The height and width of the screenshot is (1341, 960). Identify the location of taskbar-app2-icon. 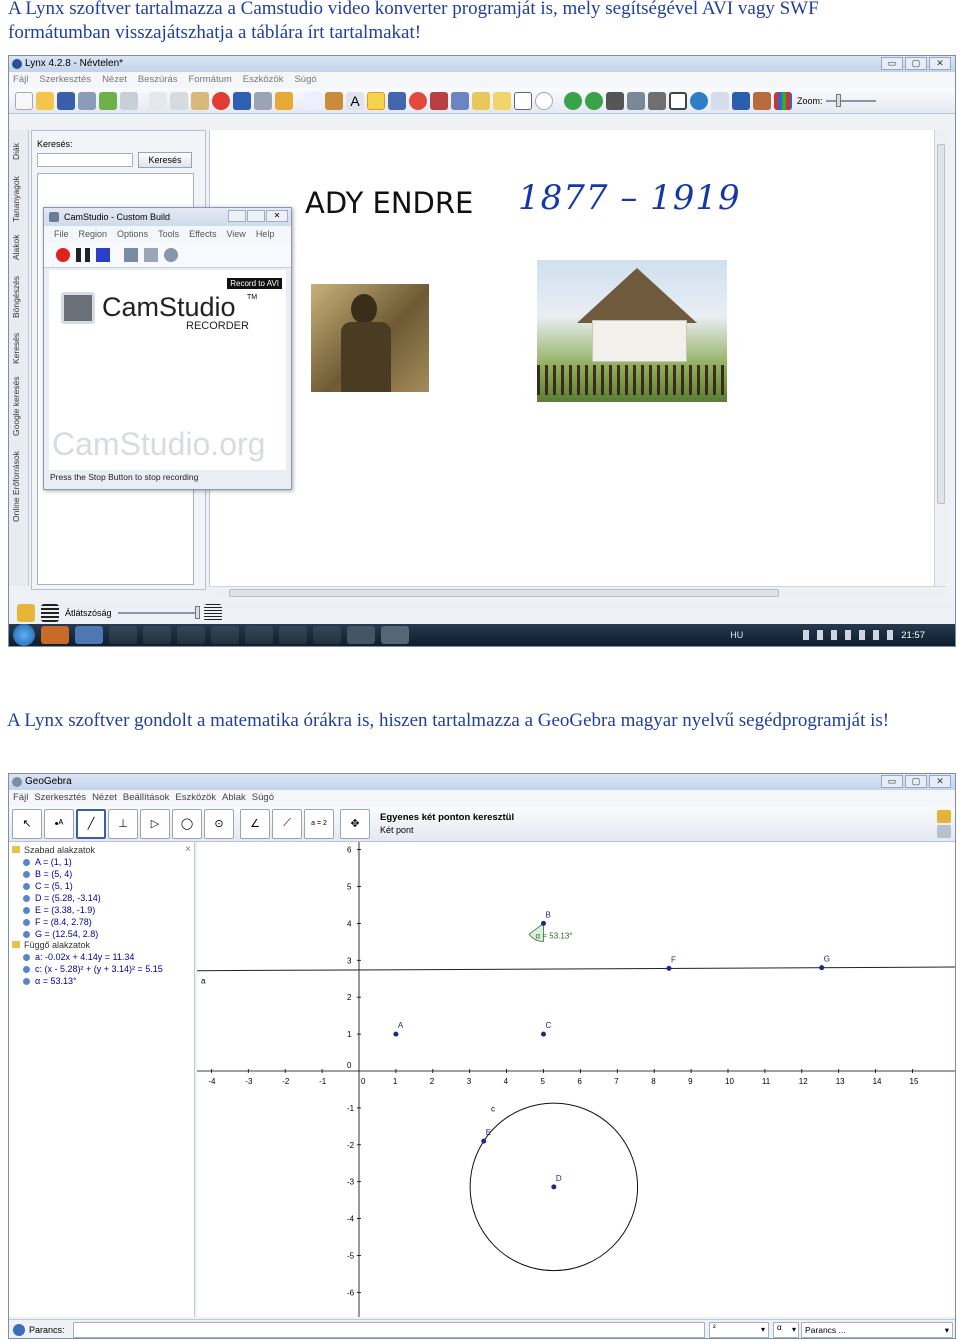
(293, 635).